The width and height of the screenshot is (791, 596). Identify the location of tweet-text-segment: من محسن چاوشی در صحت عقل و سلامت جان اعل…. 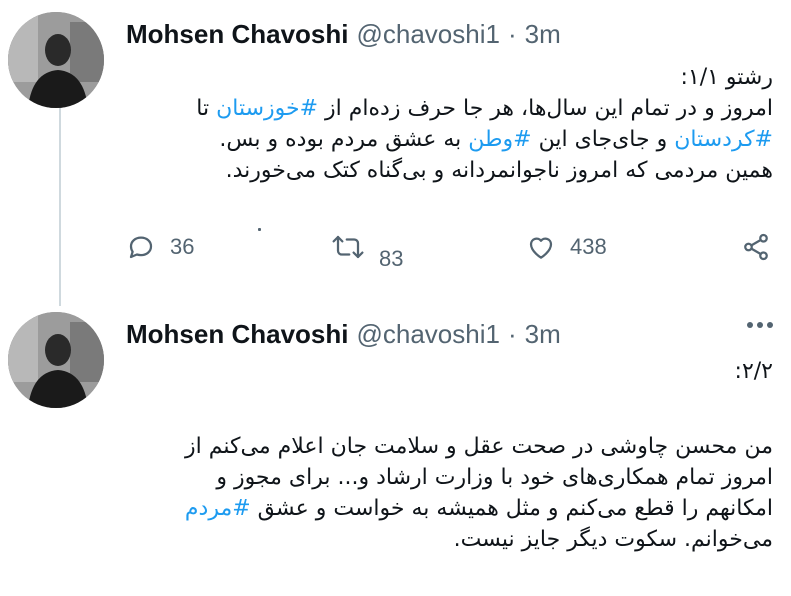
(479, 446).